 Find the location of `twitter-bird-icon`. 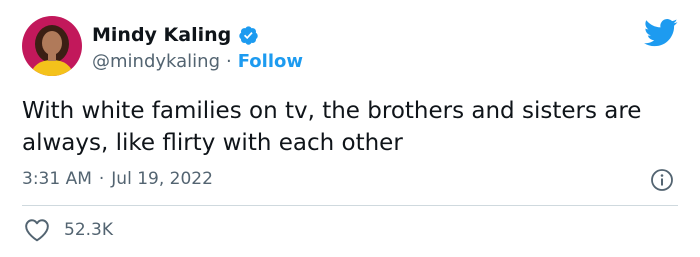

twitter-bird-icon is located at coordinates (661, 33).